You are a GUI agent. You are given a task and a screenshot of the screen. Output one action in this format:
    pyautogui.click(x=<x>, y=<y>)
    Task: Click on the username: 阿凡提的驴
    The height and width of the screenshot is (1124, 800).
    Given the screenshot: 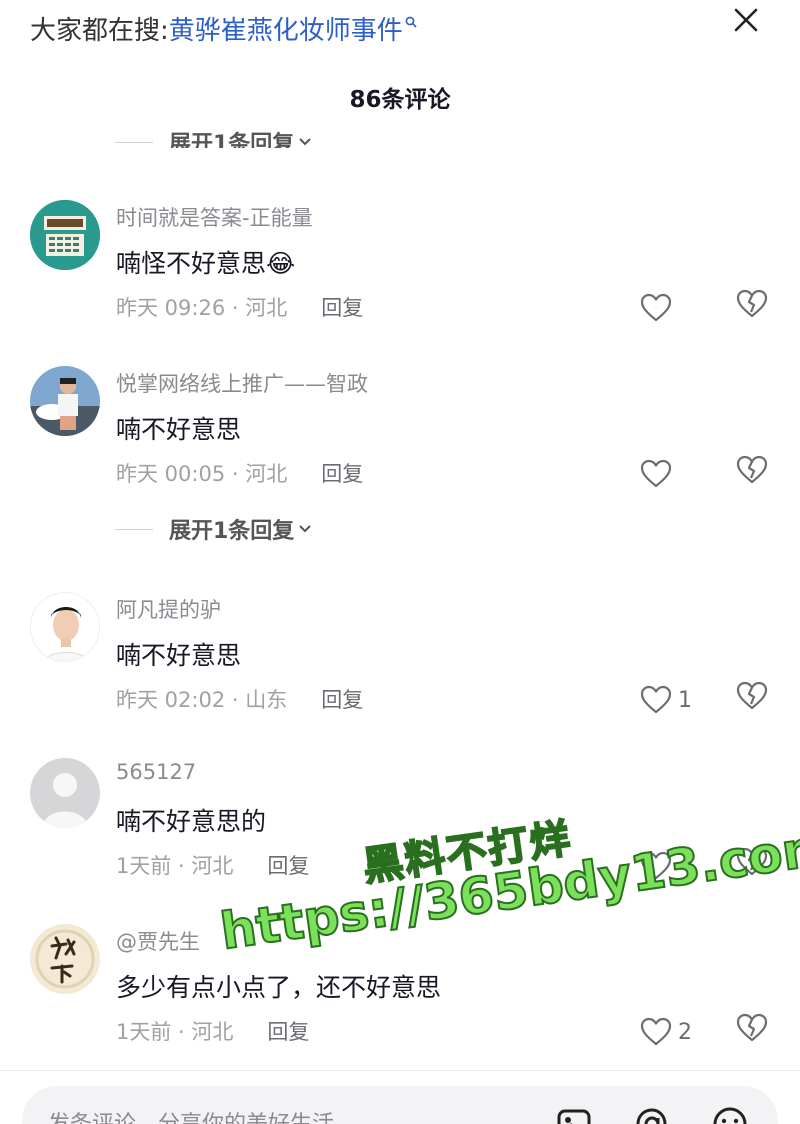 What is the action you would take?
    pyautogui.click(x=168, y=609)
    